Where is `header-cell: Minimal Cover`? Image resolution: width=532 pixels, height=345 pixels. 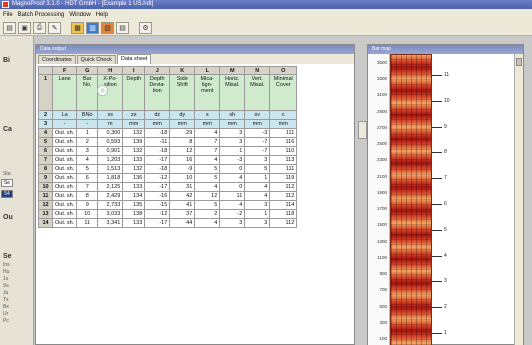 header-cell: Minimal Cover is located at coordinates (283, 92).